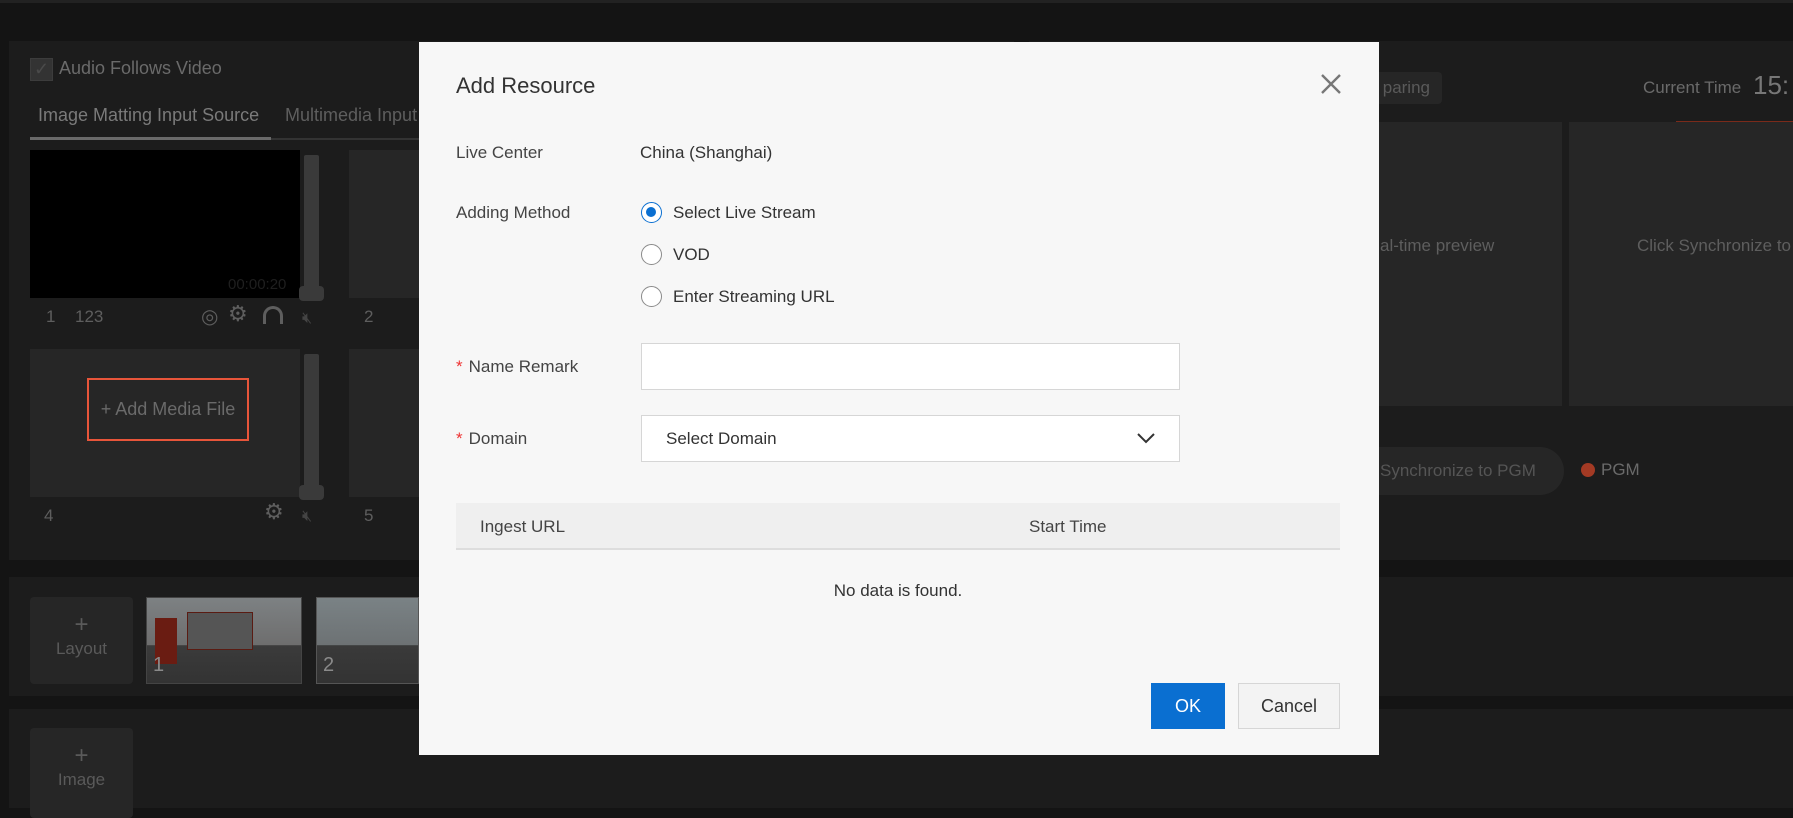 The height and width of the screenshot is (818, 1793). I want to click on tile-5-index: 5, so click(369, 515).